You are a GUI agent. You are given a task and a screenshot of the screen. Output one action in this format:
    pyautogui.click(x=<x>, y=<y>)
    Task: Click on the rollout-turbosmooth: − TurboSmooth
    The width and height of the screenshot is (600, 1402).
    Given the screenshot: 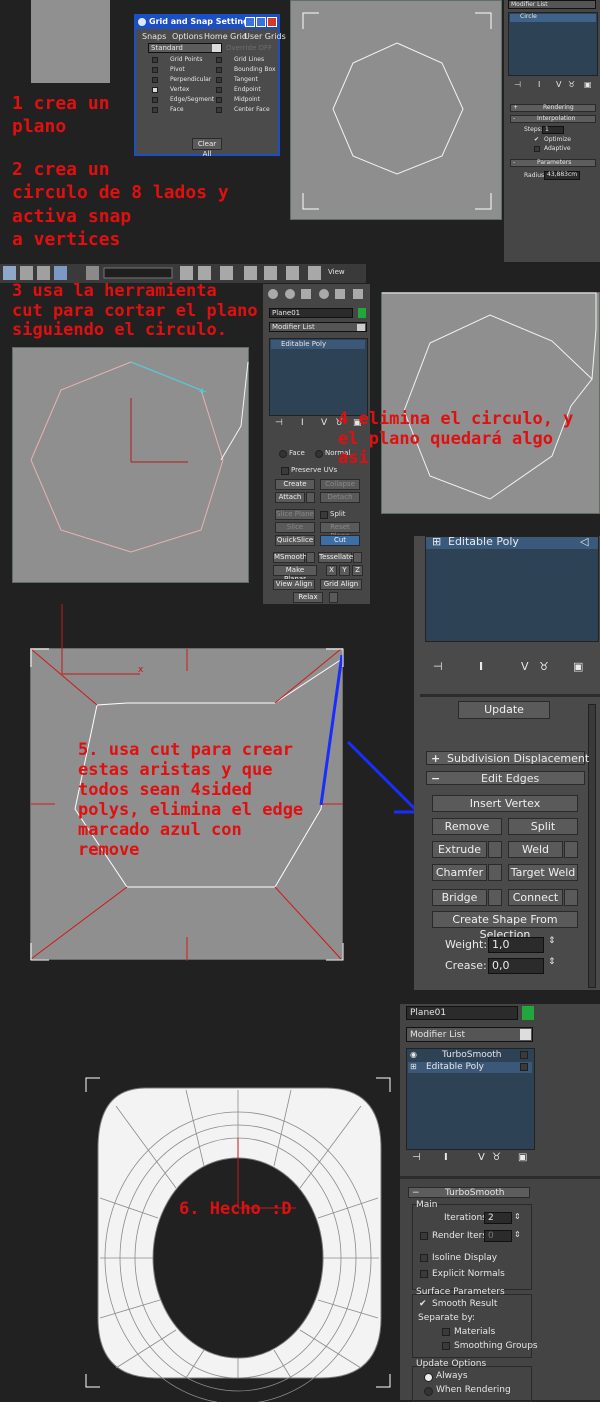 What is the action you would take?
    pyautogui.click(x=469, y=1192)
    